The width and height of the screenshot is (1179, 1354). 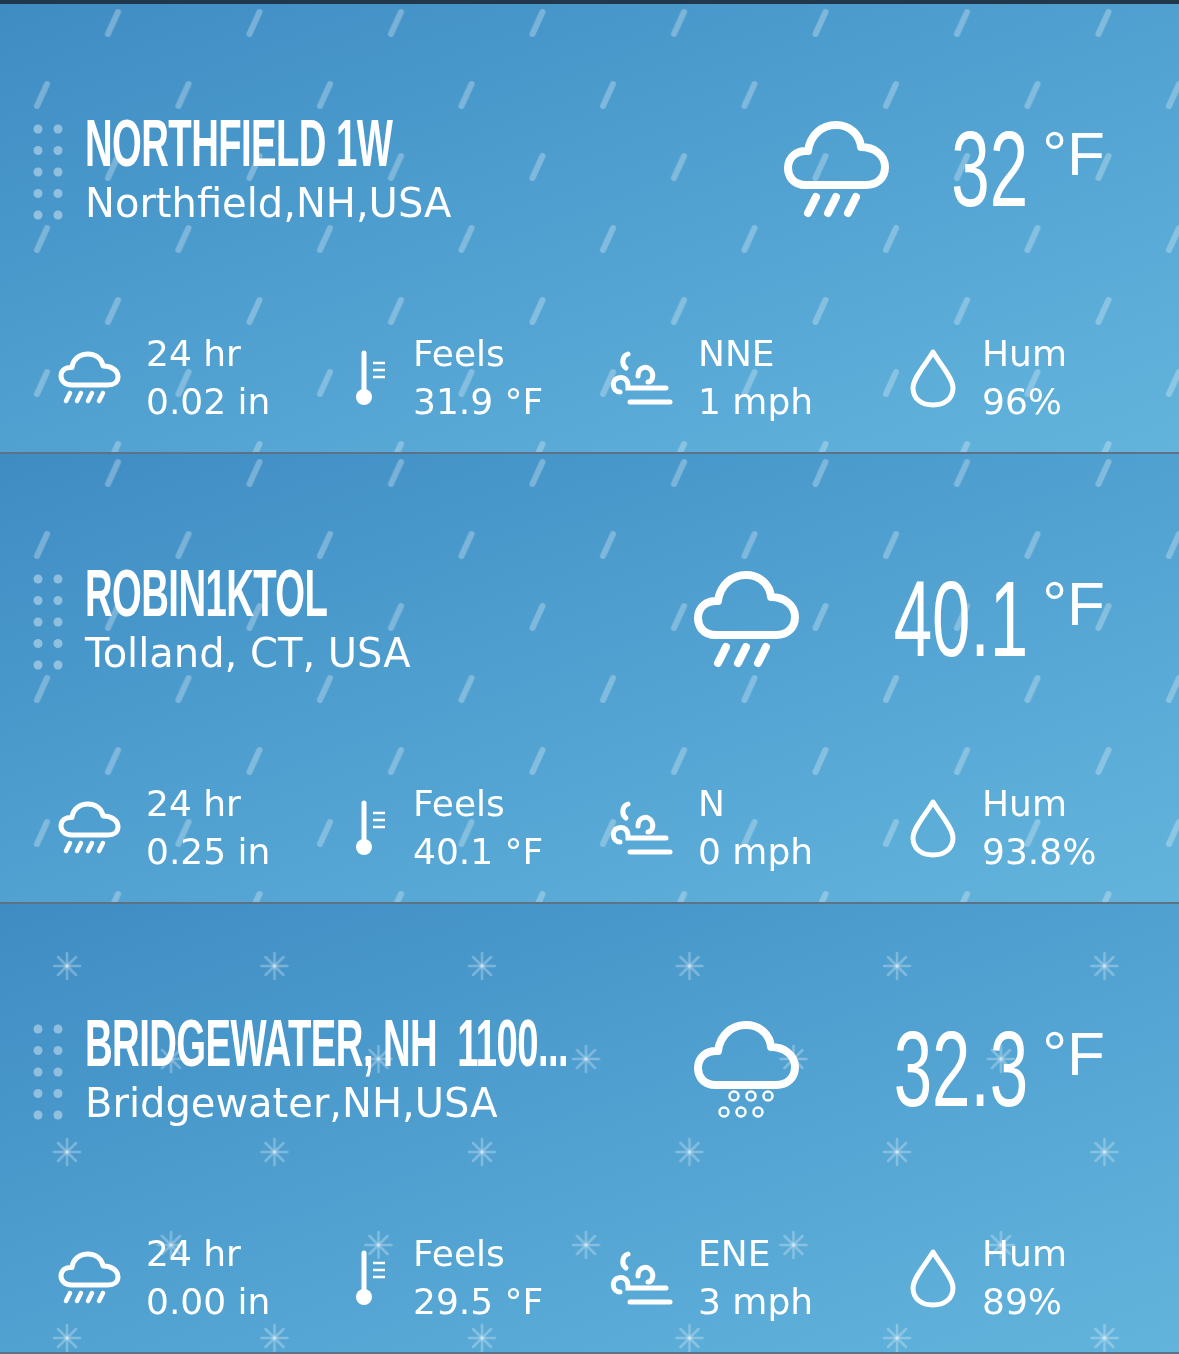 What do you see at coordinates (478, 1302) in the screenshot?
I see `feels-value: 29.5 °F` at bounding box center [478, 1302].